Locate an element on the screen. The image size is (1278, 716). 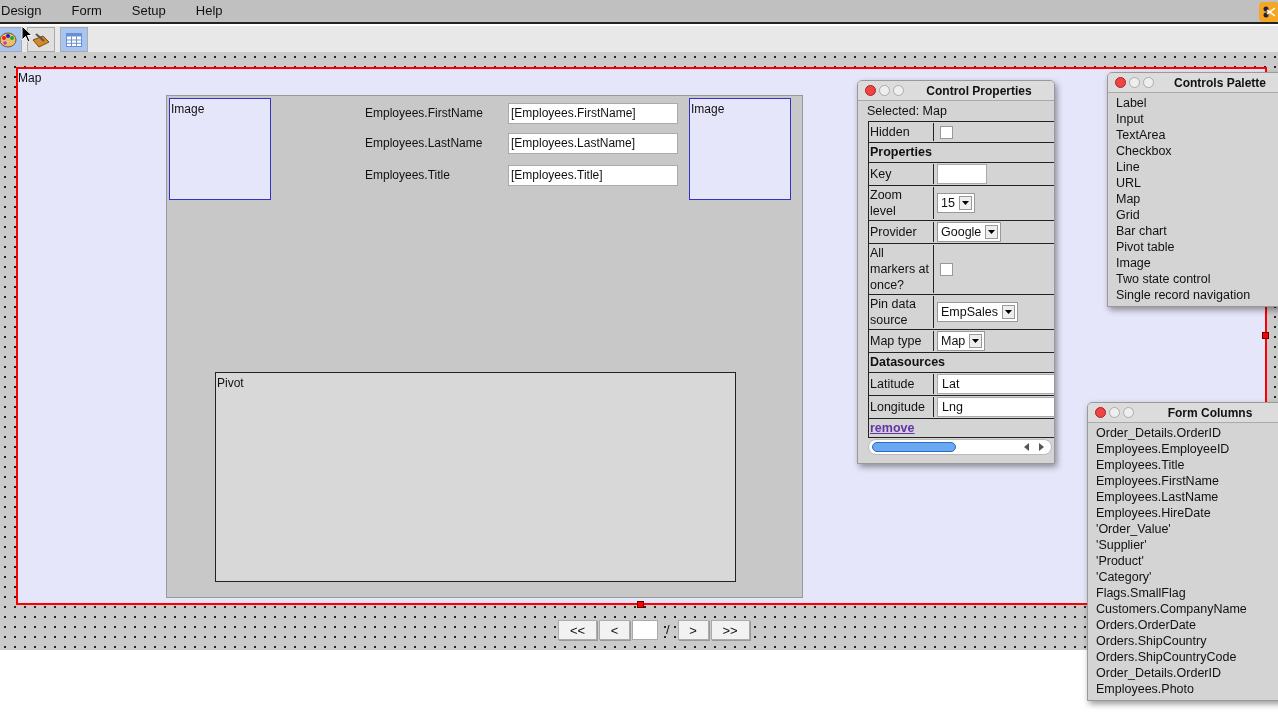
list-item: Employees.EmployeeID is located at coordinates (1187, 449).